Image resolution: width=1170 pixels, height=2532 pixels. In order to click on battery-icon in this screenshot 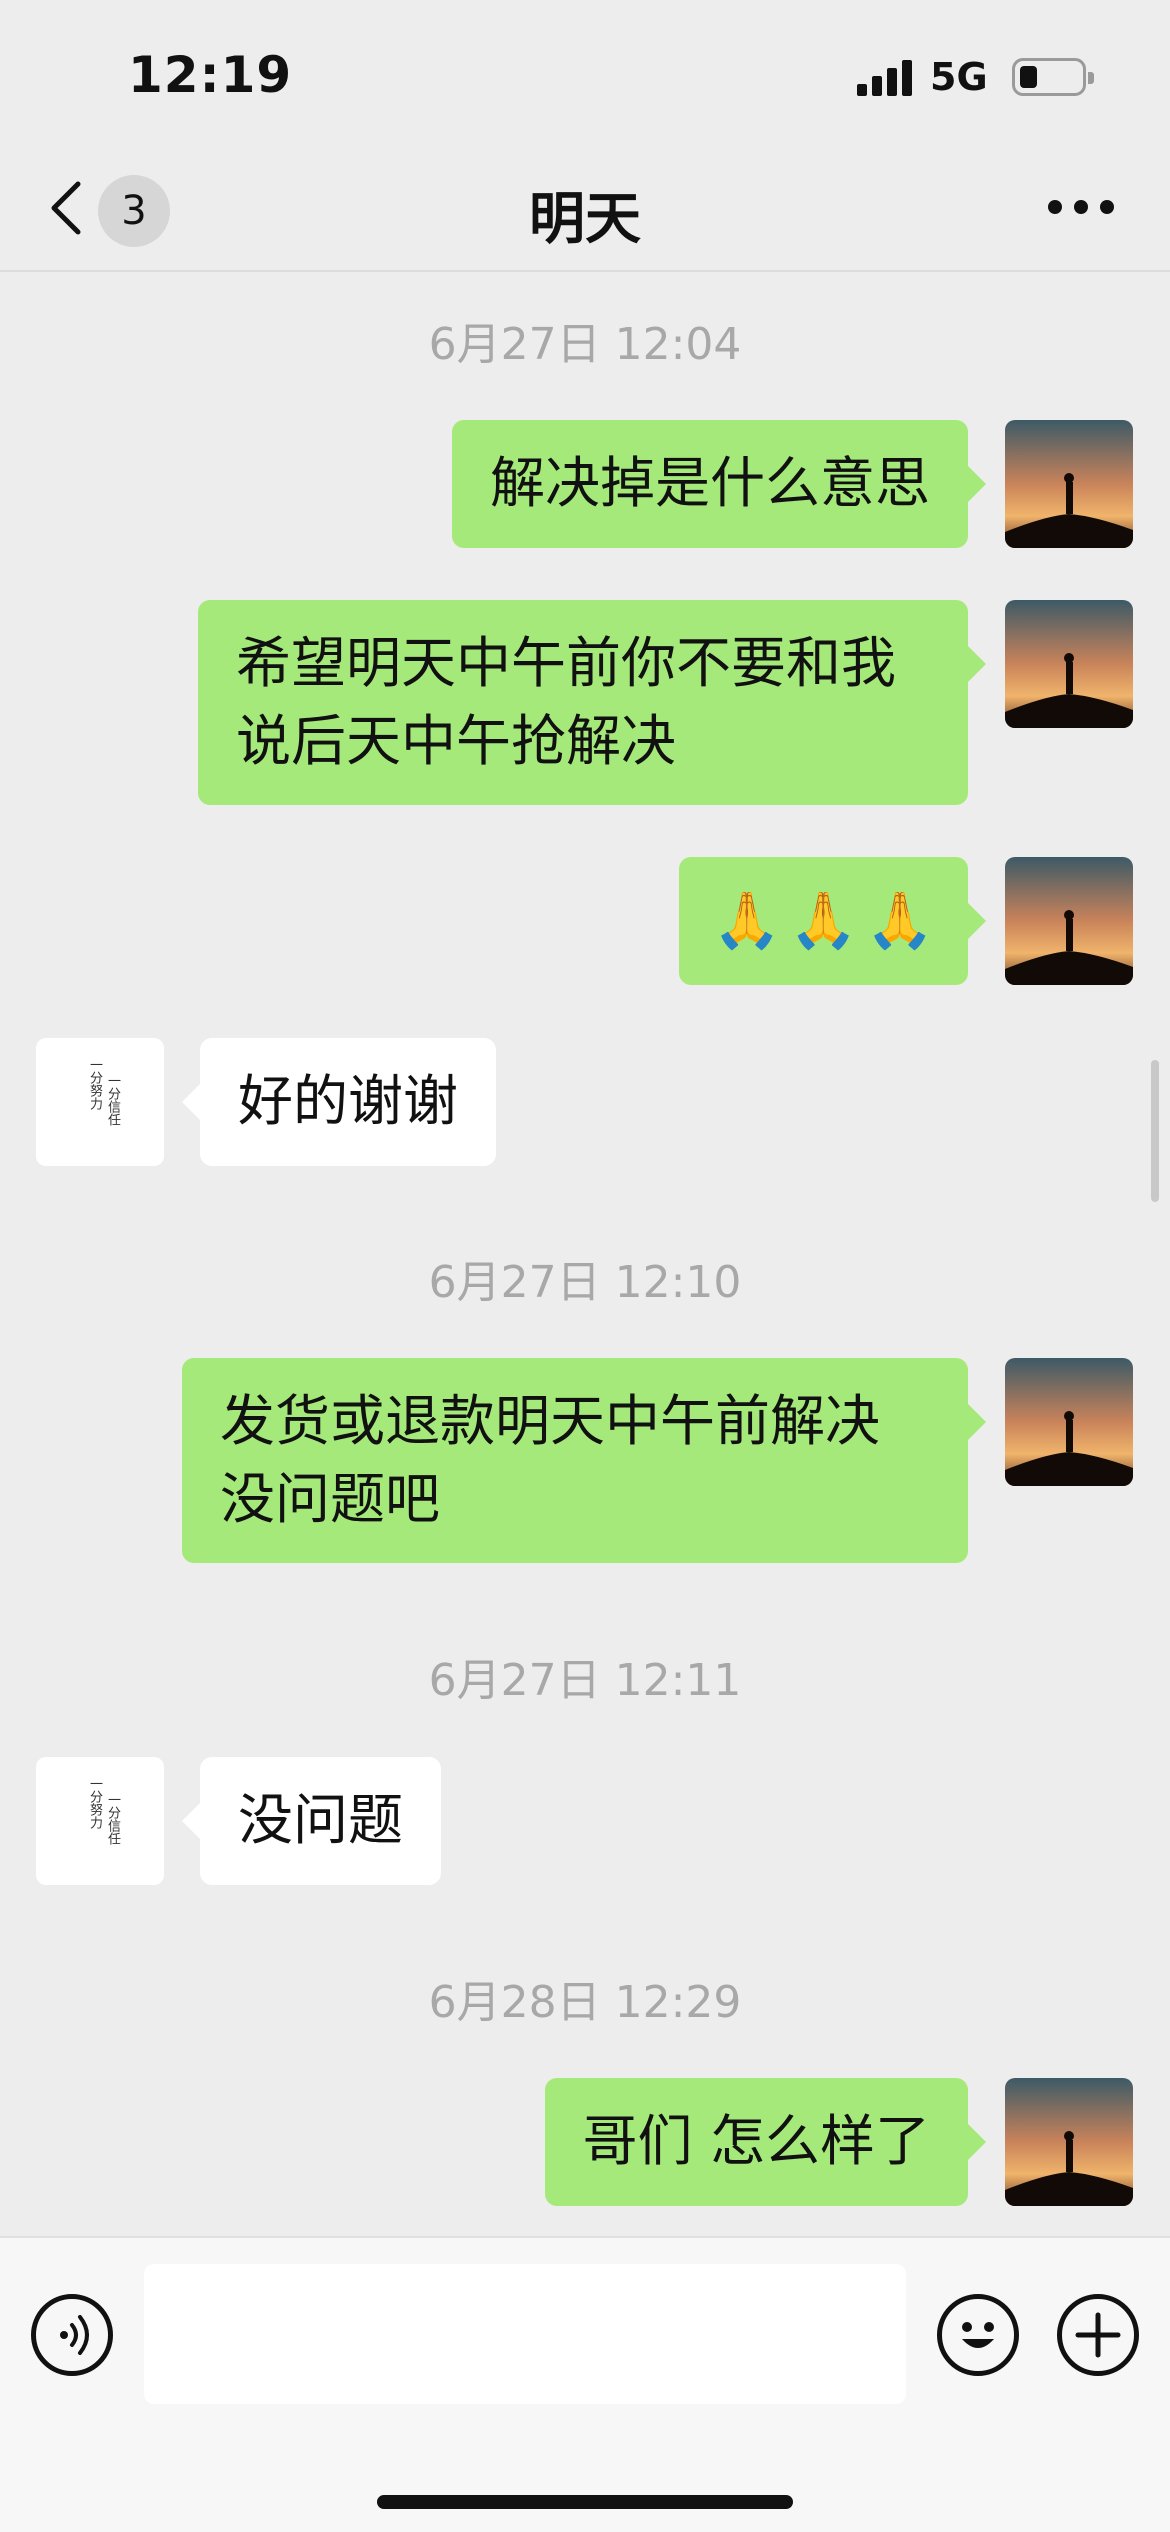, I will do `click(1053, 77)`.